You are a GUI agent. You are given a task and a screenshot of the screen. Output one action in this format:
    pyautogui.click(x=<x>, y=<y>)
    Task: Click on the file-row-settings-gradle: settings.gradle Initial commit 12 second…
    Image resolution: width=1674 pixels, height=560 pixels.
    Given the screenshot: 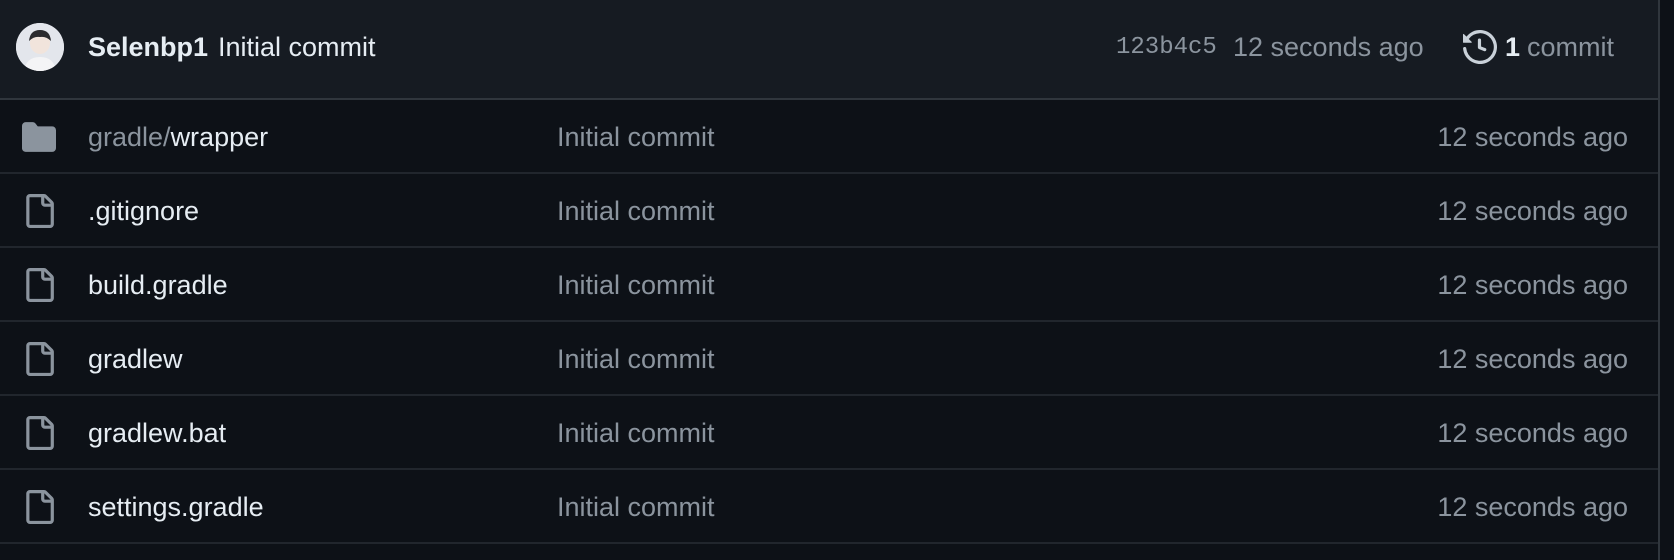 What is the action you would take?
    pyautogui.click(x=829, y=507)
    